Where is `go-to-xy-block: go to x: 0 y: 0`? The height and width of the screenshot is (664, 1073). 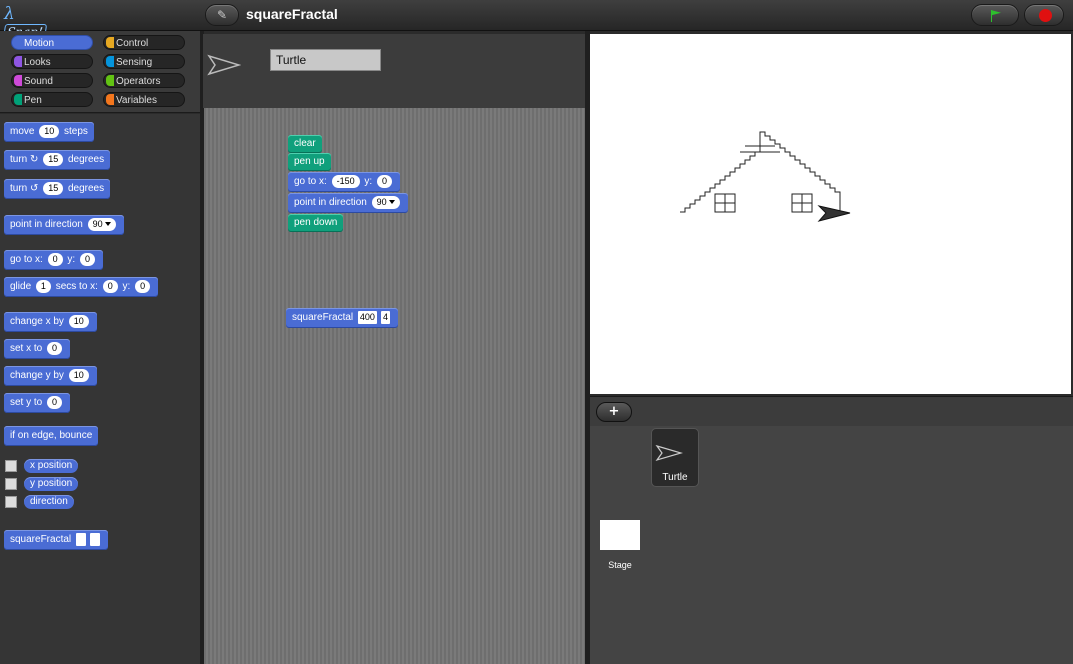 go-to-xy-block: go to x: 0 y: 0 is located at coordinates (53, 260).